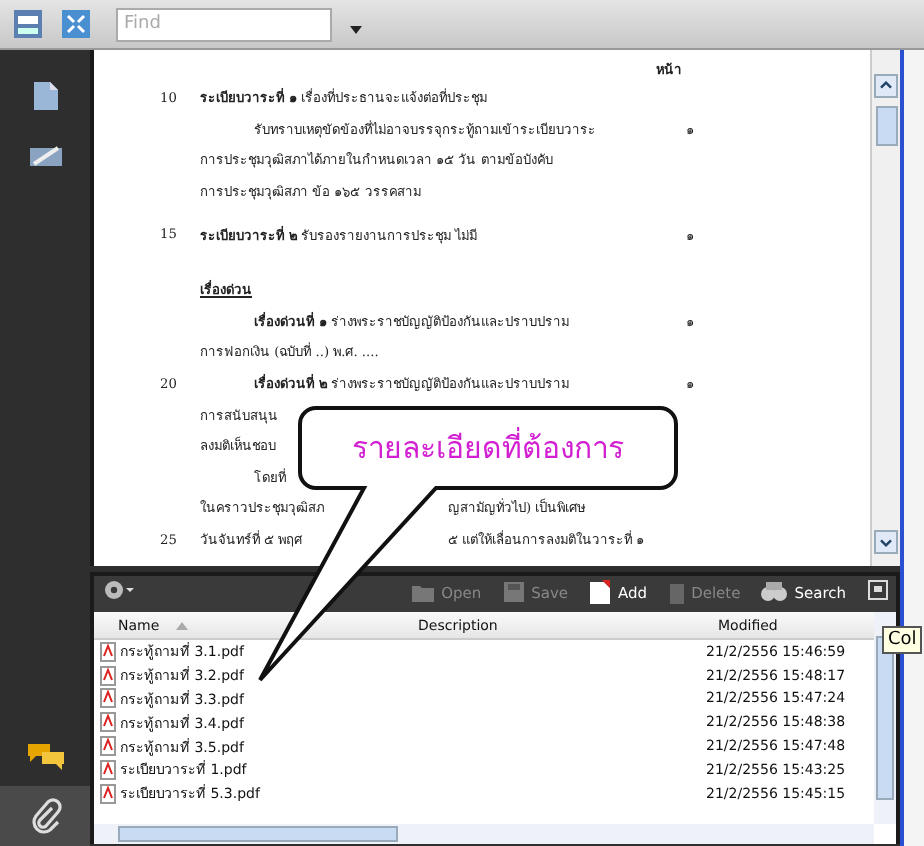 The image size is (924, 846). I want to click on tooltip-text: Col, so click(902, 640).